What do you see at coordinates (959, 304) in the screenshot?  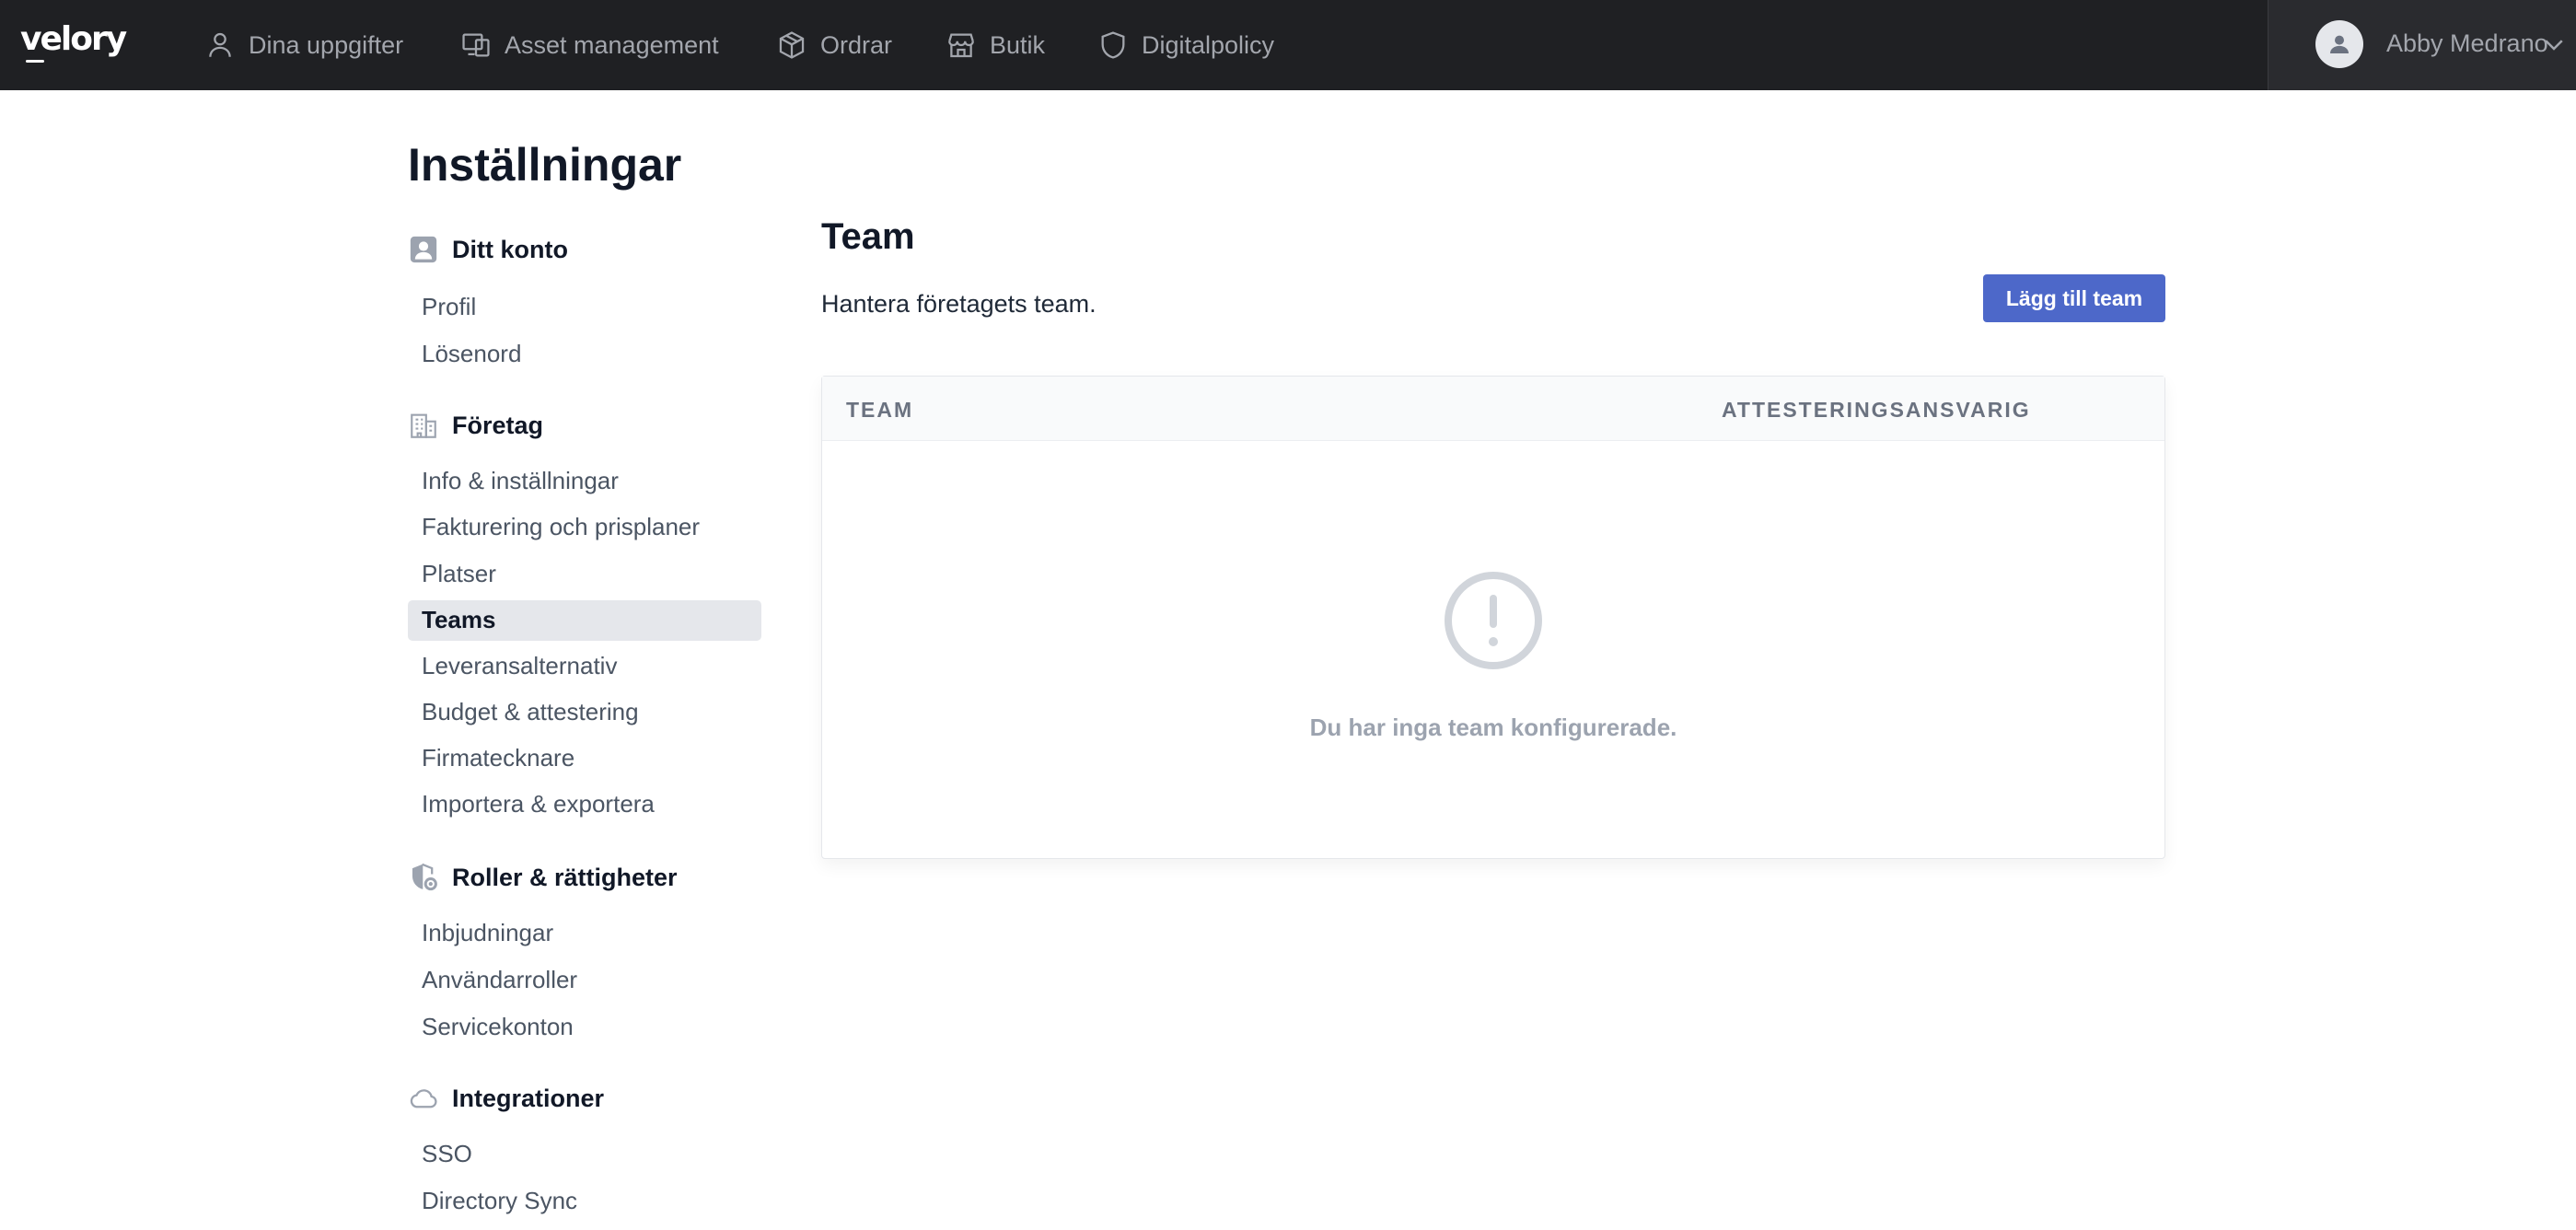 I see `section-description: Hantera företagets team.` at bounding box center [959, 304].